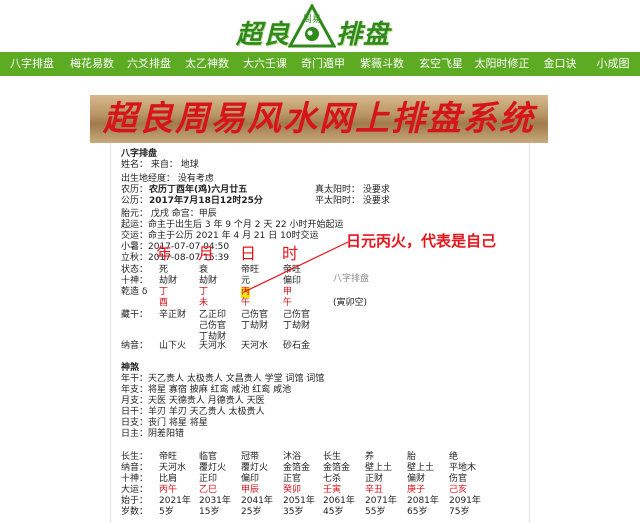  Describe the element at coordinates (423, 501) in the screenshot. I see `dayun-start-row-cell: 2081年` at that location.